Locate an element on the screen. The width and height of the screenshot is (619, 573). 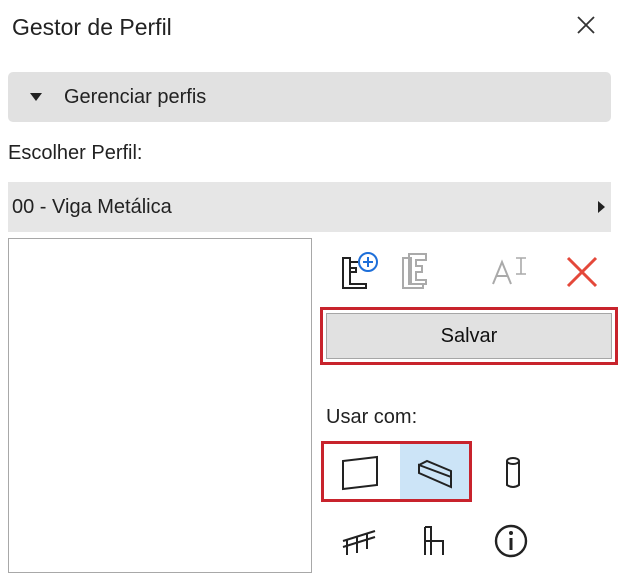
profile-select: 00 - Viga Metálica is located at coordinates (309, 207).